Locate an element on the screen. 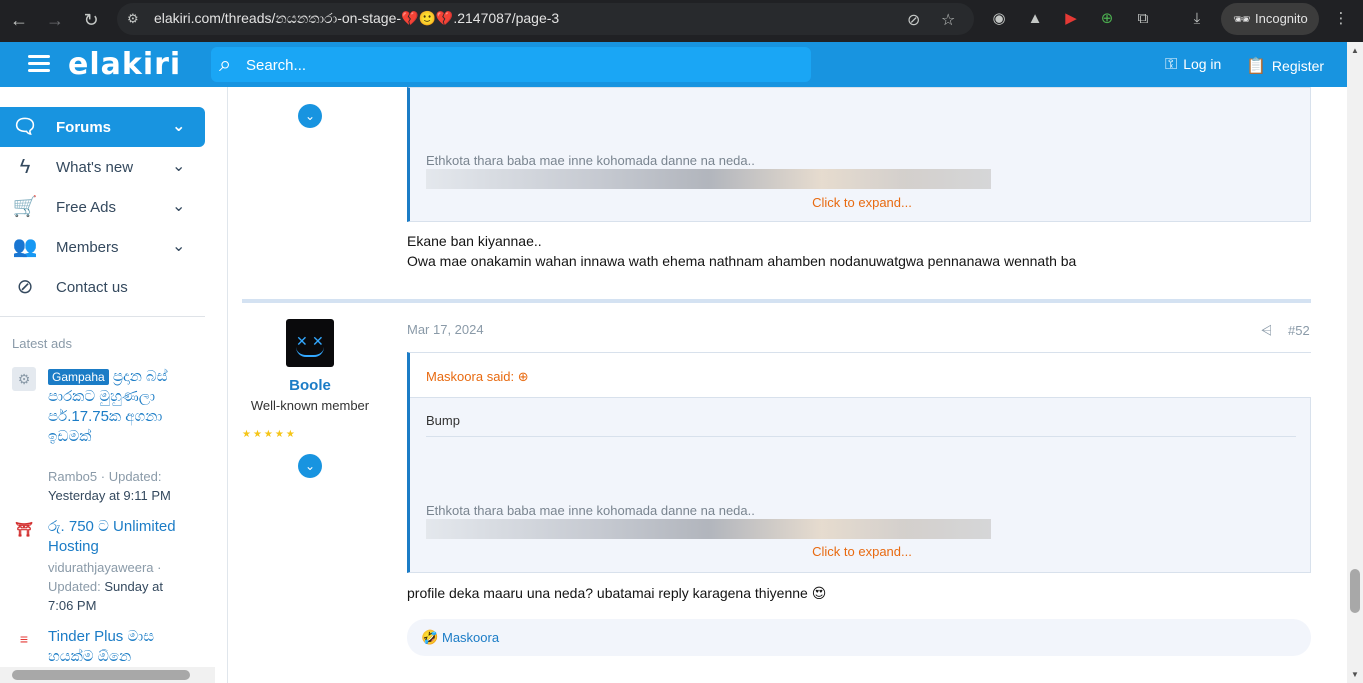  site-logo: elakiri is located at coordinates (124, 64).